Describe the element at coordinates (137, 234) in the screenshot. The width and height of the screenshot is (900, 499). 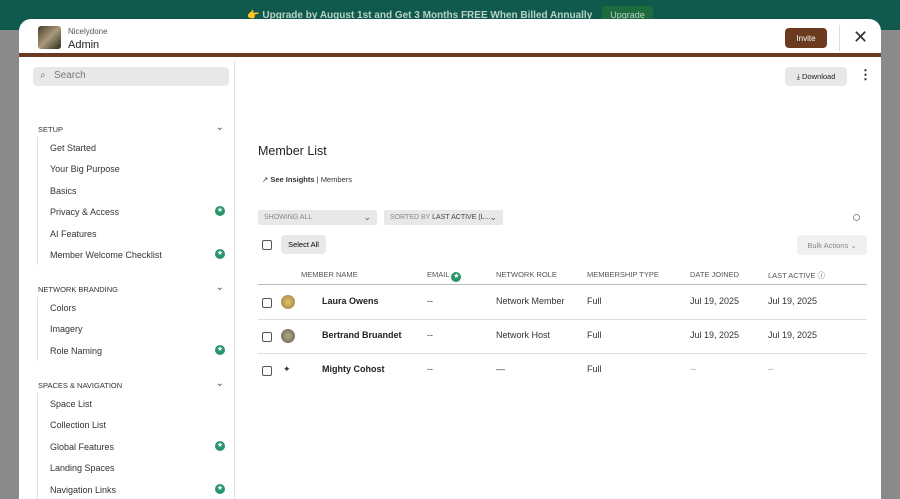
I see `sidebar-item: AI Features` at that location.